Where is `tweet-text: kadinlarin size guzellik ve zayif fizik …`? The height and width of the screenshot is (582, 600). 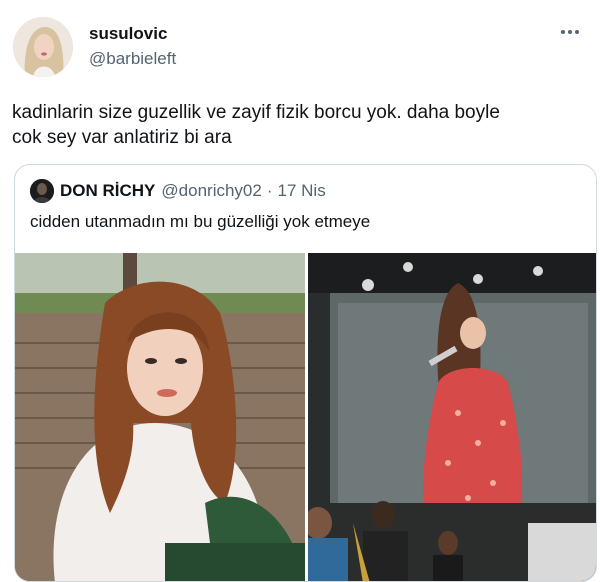
tweet-text: kadinlarin size guzellik ve zayif fizik … is located at coordinates (297, 125).